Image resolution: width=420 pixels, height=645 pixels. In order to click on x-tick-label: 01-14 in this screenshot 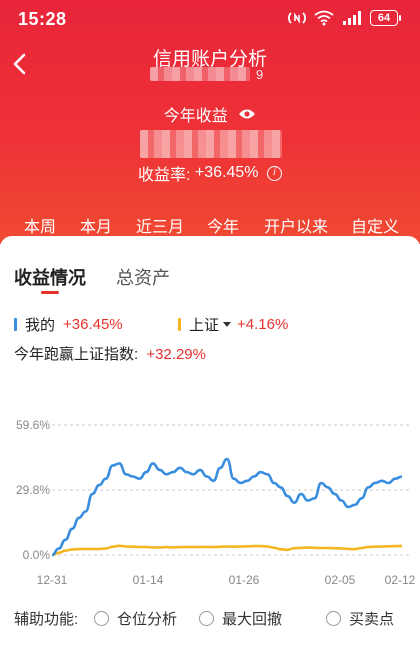, I will do `click(148, 580)`.